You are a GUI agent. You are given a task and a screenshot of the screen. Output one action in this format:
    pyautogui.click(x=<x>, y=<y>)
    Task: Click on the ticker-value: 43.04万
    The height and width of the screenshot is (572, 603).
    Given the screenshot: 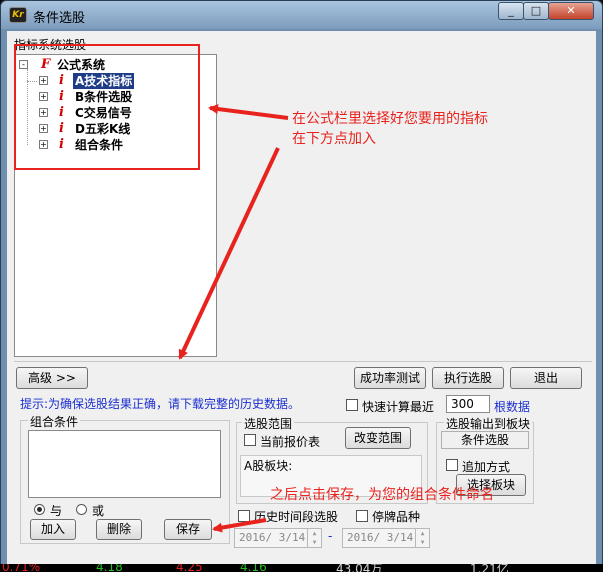 What is the action you would take?
    pyautogui.click(x=359, y=568)
    